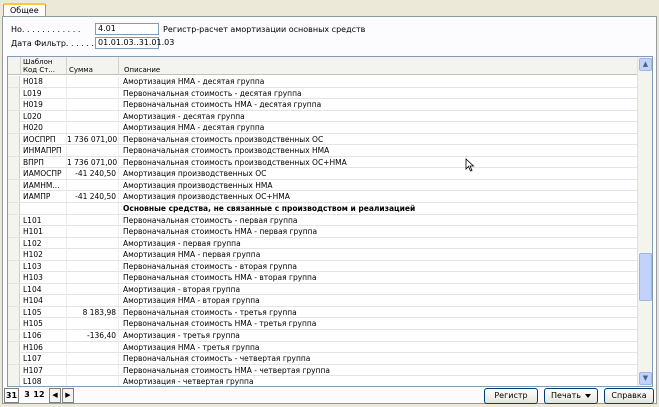  Describe the element at coordinates (44, 128) in the screenshot. I see `cell-code: H020` at that location.